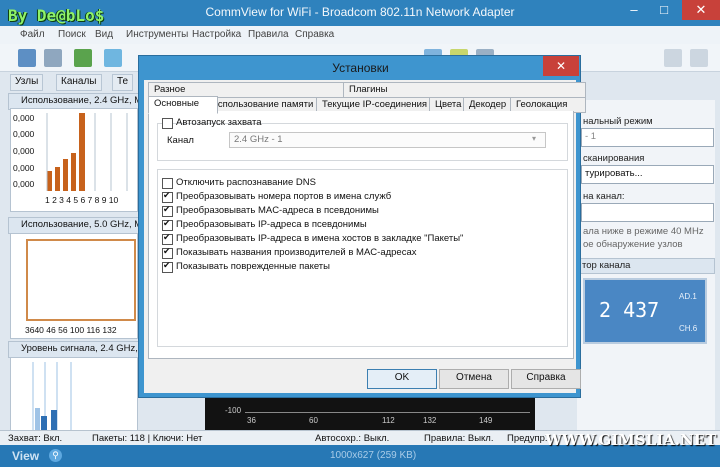 The height and width of the screenshot is (467, 720). I want to click on mode-select: - 1, so click(647, 137).